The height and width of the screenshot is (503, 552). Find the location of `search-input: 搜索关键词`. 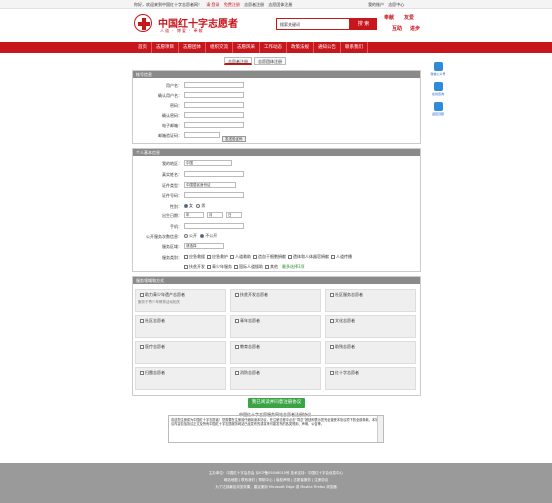

search-input: 搜索关键词 is located at coordinates (313, 24).